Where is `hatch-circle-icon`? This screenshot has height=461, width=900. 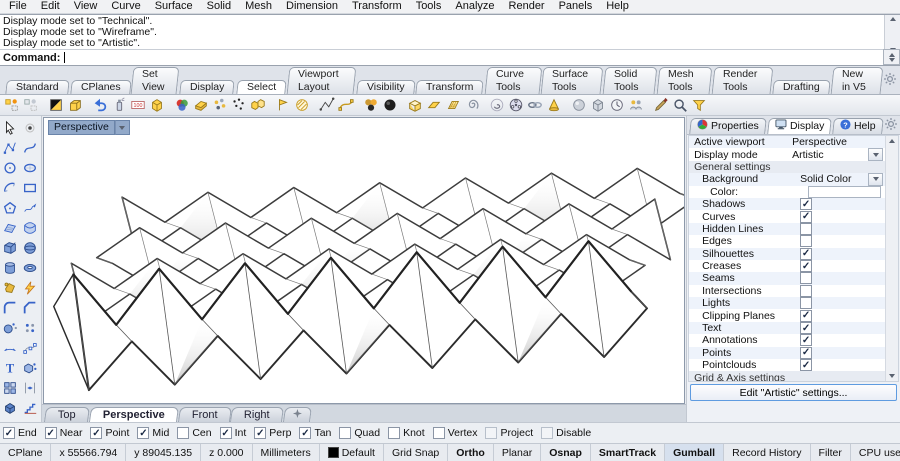 hatch-circle-icon is located at coordinates (301, 105).